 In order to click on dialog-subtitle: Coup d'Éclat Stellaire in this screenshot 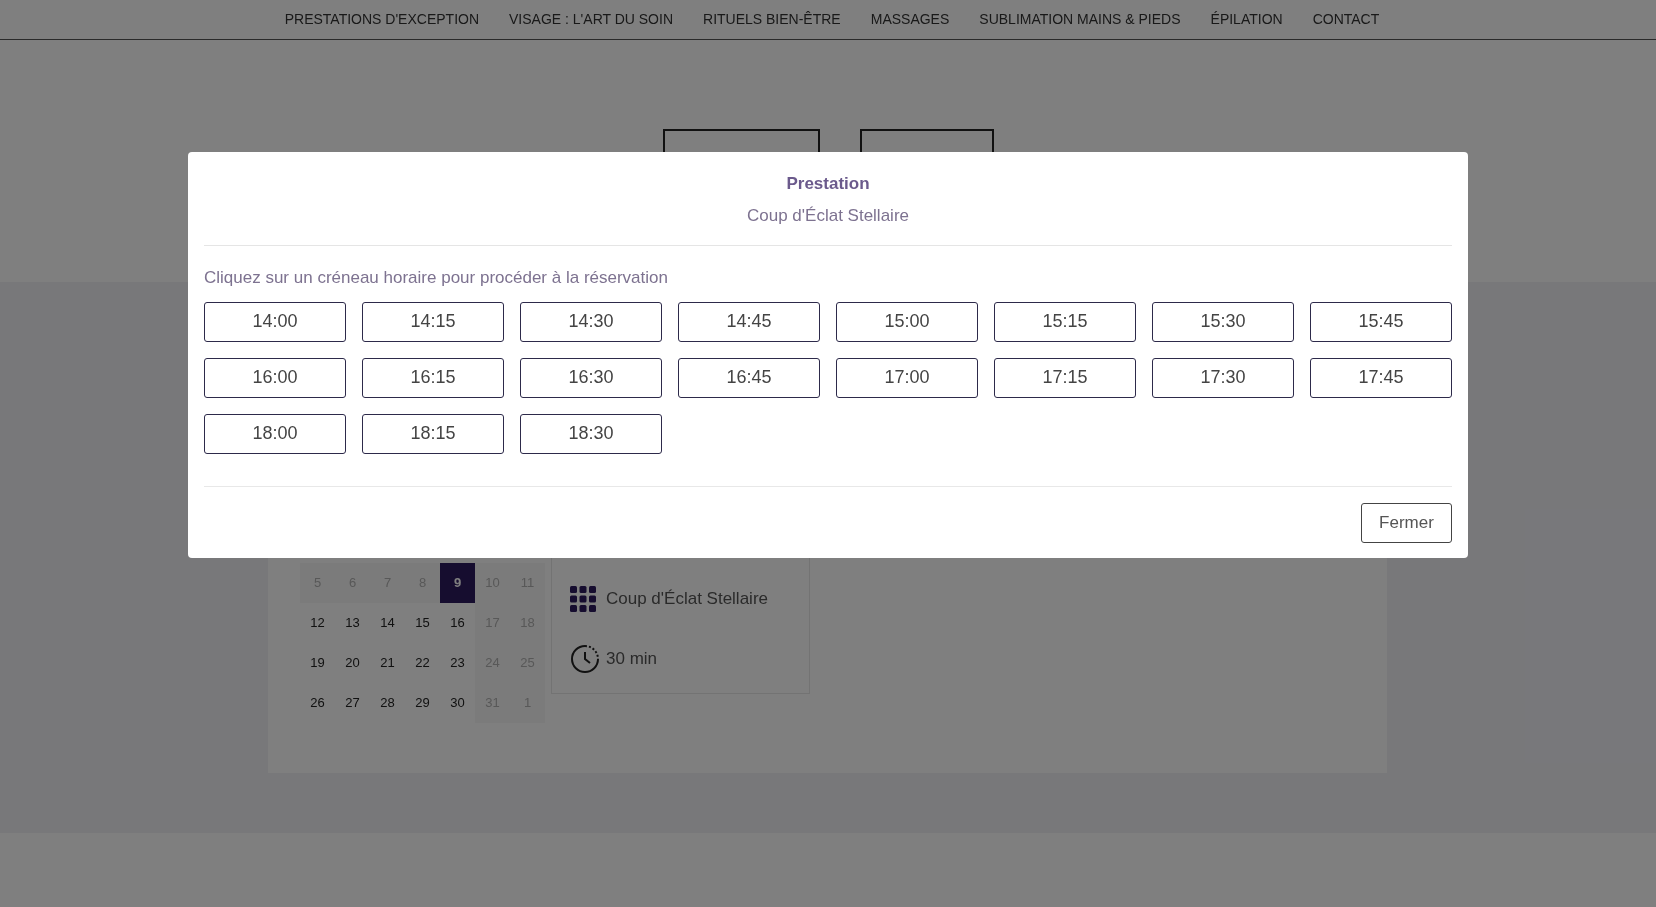, I will do `click(828, 215)`.